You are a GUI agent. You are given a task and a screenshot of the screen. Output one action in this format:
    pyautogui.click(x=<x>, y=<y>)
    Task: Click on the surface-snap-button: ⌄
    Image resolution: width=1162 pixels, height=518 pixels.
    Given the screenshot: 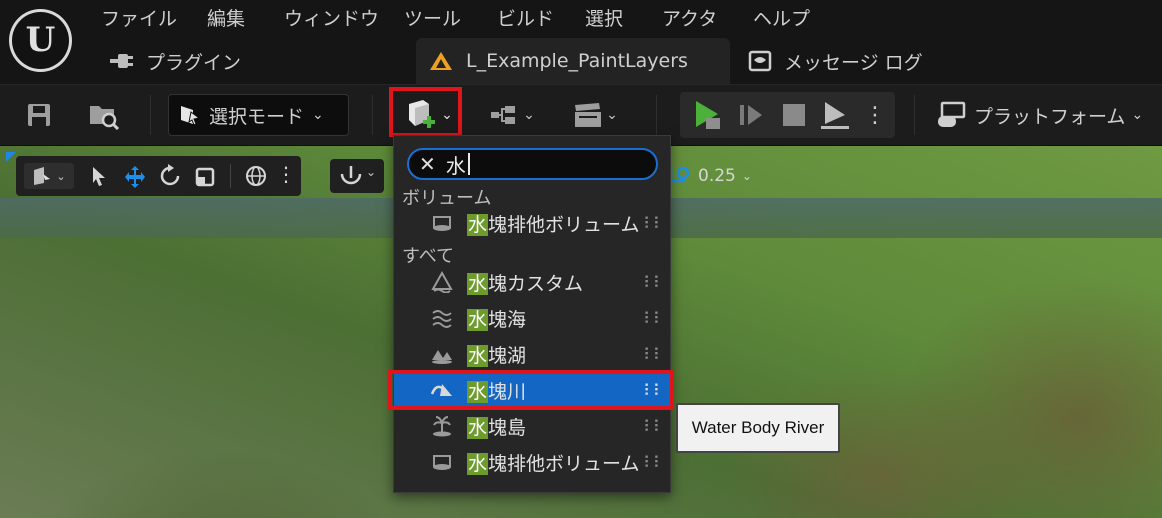 What is the action you would take?
    pyautogui.click(x=357, y=176)
    